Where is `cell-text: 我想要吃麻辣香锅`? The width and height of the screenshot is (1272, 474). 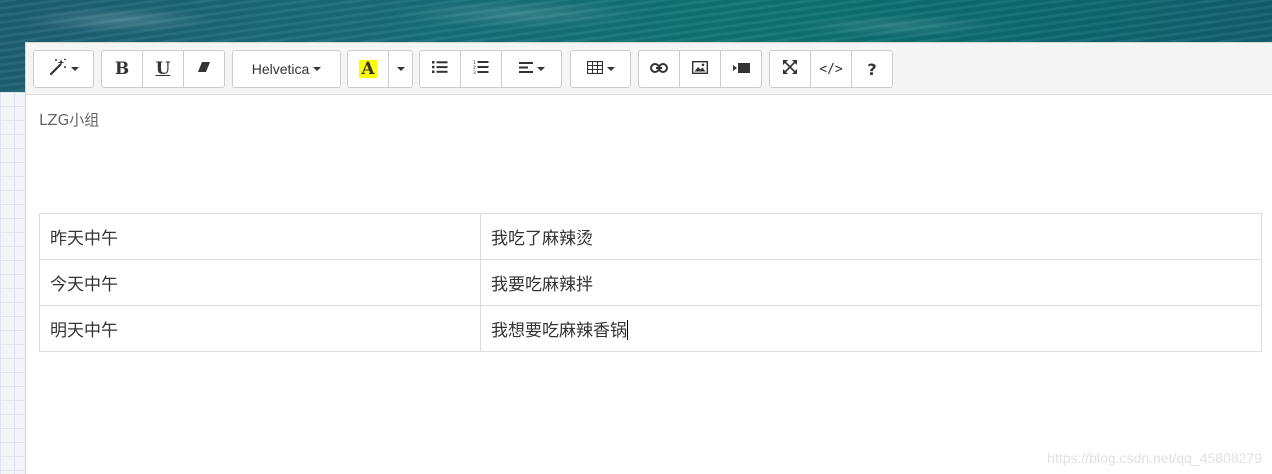 cell-text: 我想要吃麻辣香锅 is located at coordinates (559, 331).